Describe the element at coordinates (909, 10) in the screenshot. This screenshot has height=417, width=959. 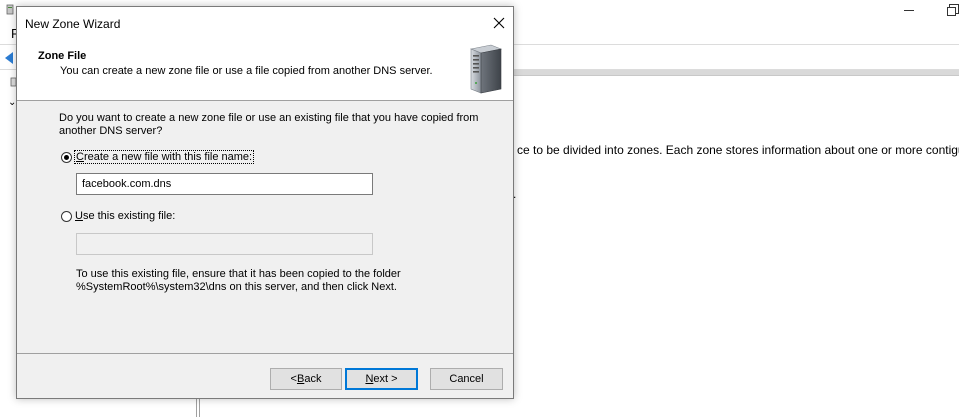
I see `minimize-button` at that location.